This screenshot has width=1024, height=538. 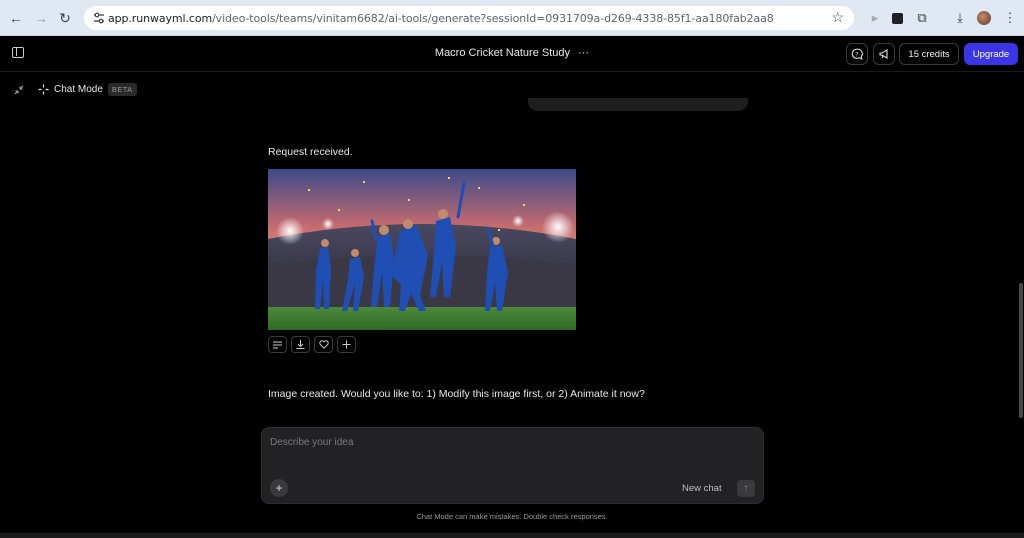 What do you see at coordinates (1010, 18) in the screenshot?
I see `browser-menu-icon: ⋮` at bounding box center [1010, 18].